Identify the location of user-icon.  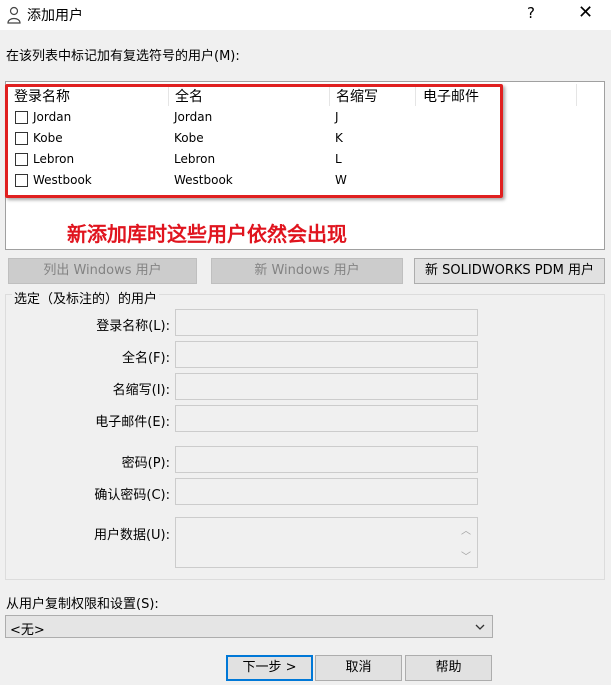
(14, 15).